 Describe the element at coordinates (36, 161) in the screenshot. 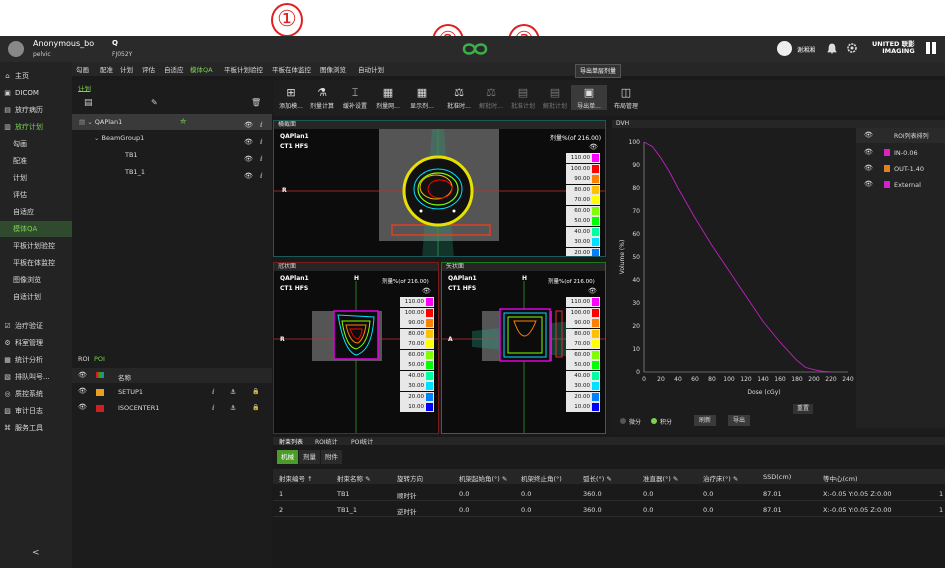

I see `sidebar-item: 配准` at that location.